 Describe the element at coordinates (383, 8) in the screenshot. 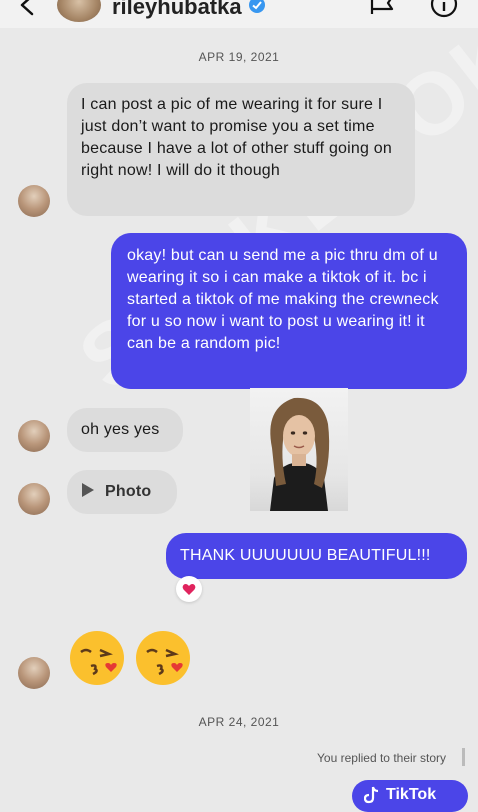

I see `flag-icon` at that location.